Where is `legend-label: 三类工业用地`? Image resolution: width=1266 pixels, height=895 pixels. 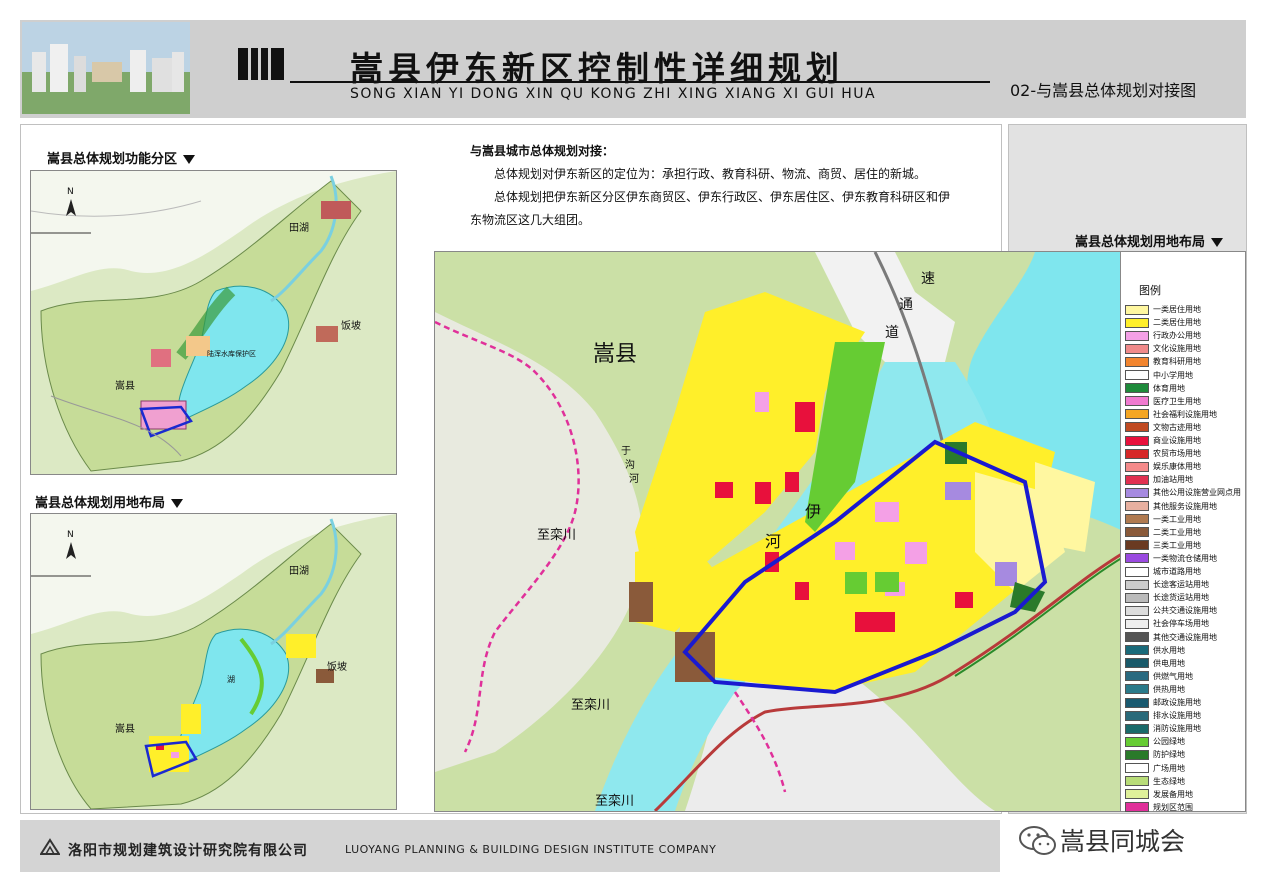 legend-label: 三类工业用地 is located at coordinates (1177, 545).